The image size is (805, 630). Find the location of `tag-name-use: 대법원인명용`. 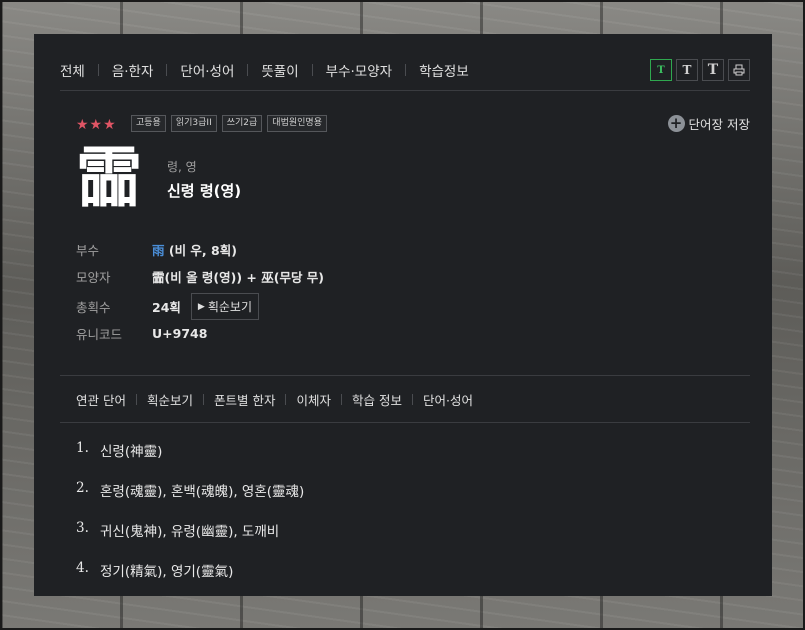

tag-name-use: 대법원인명용 is located at coordinates (297, 123).